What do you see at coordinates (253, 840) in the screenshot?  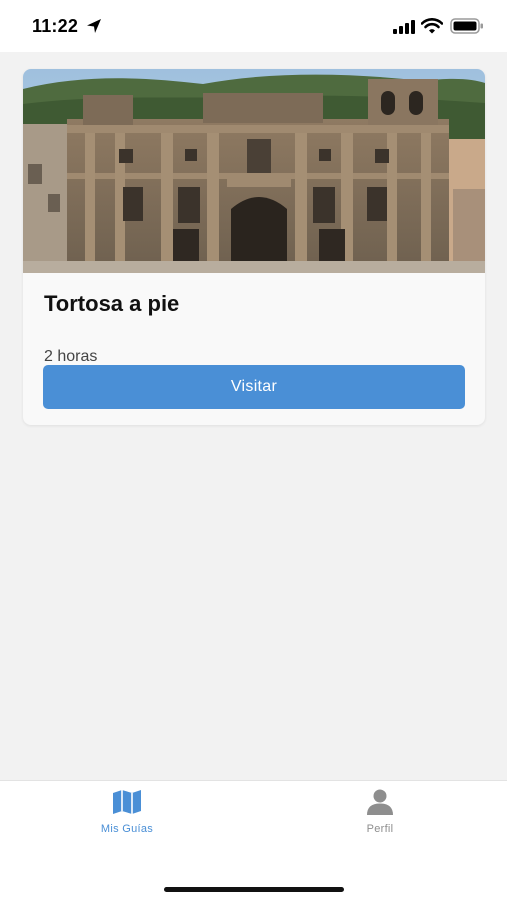 I see `tab-bar: Mis Guías Perfil` at bounding box center [253, 840].